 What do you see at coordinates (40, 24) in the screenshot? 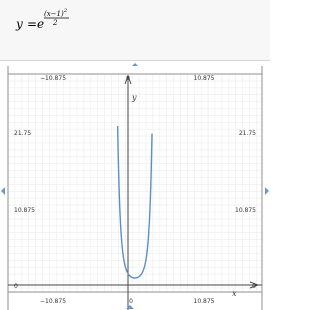
I see `equation-base: e` at bounding box center [40, 24].